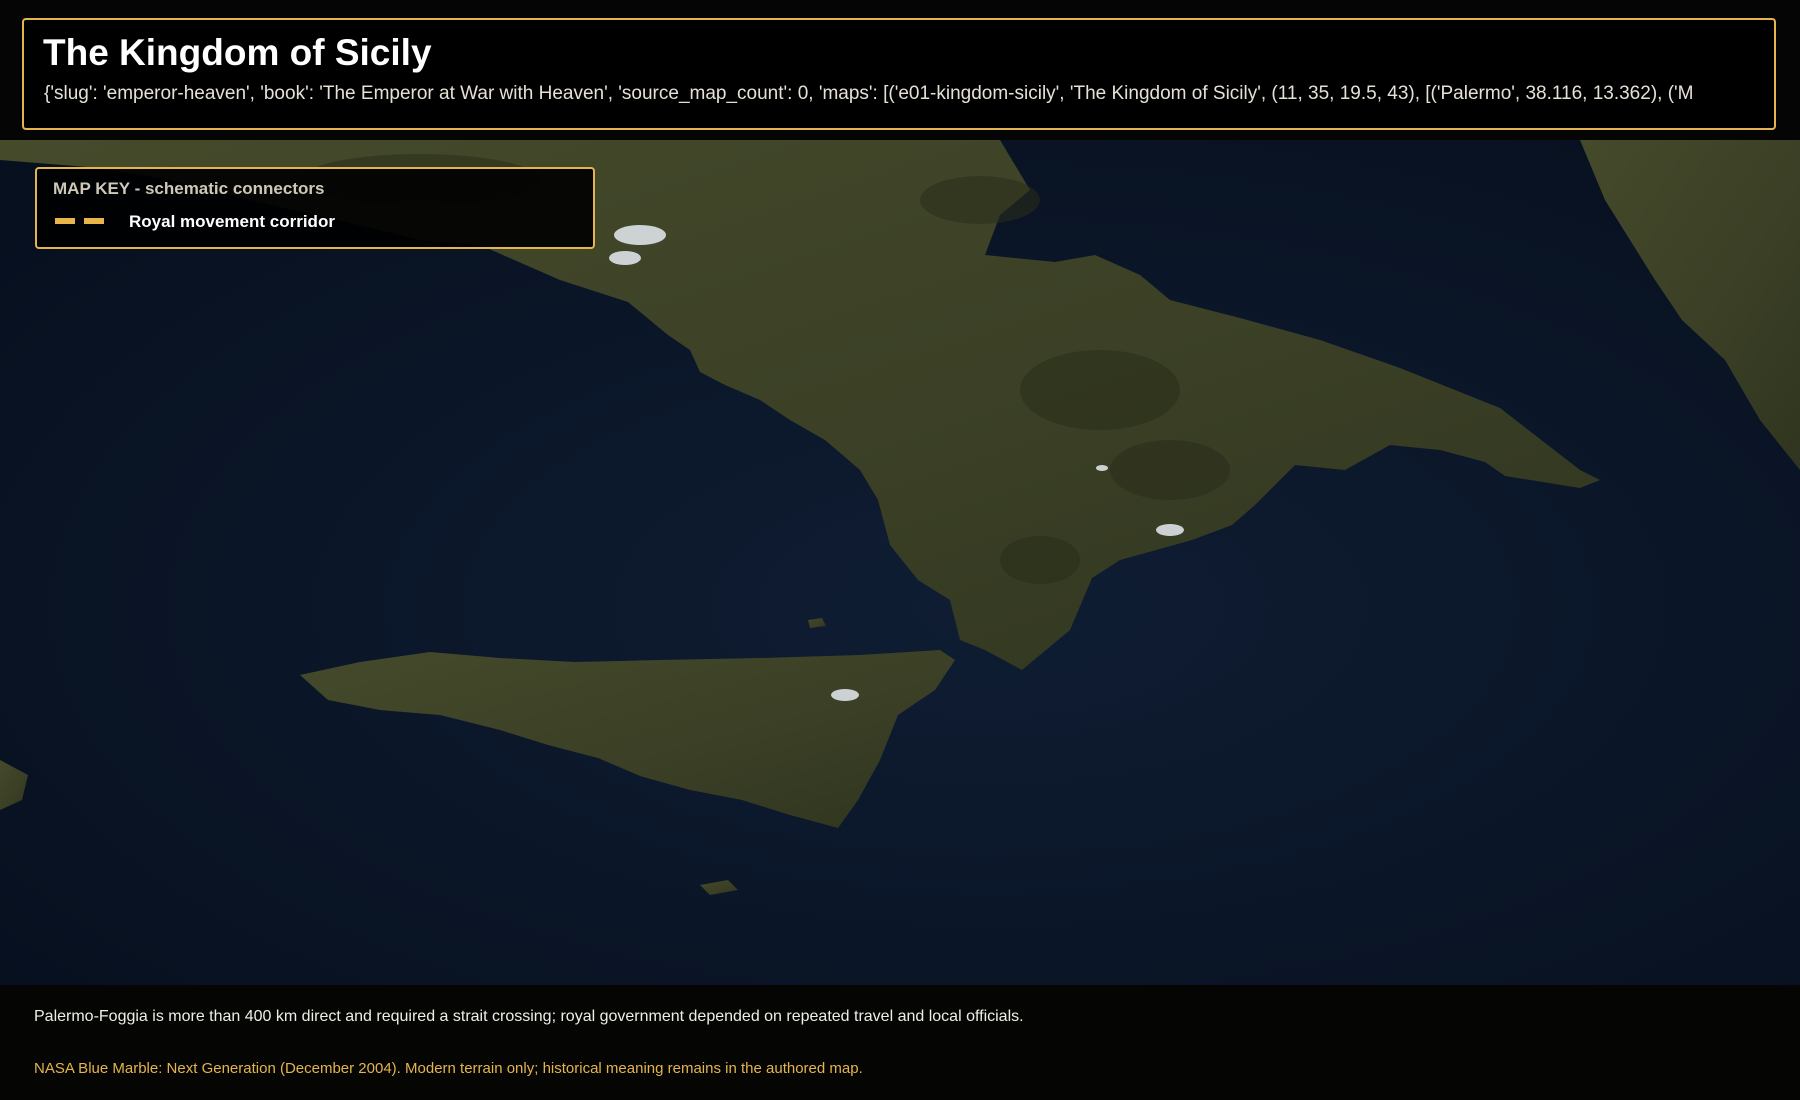 The width and height of the screenshot is (1800, 1100). What do you see at coordinates (237, 52) in the screenshot?
I see `map-title: The Kingdom of Sicily` at bounding box center [237, 52].